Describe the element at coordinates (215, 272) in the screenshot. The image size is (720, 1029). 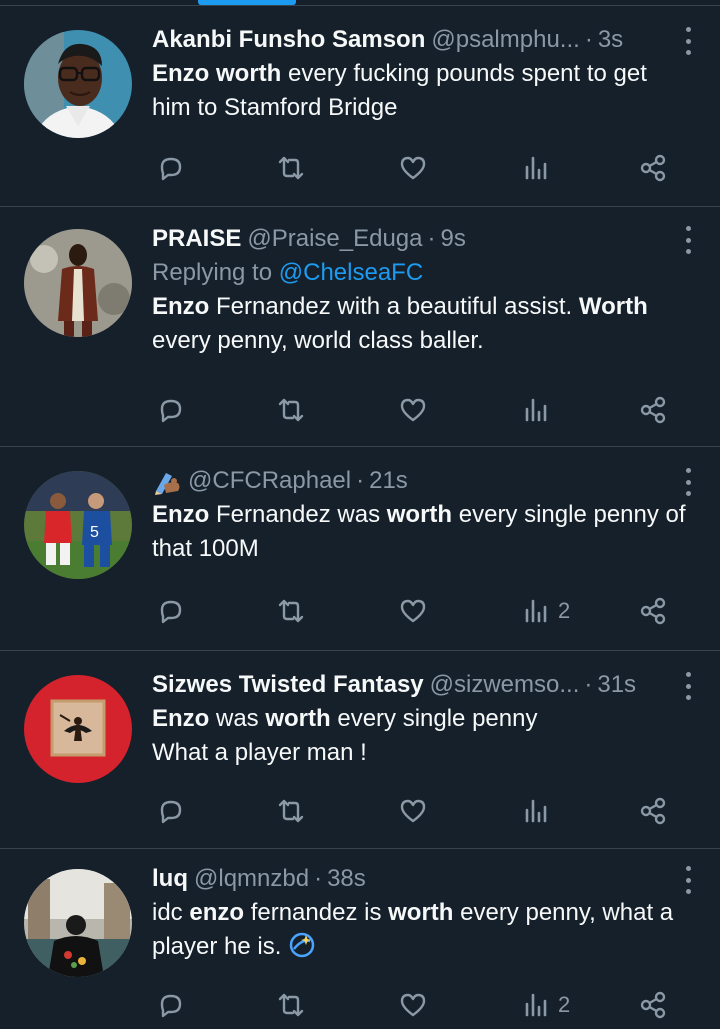
I see `replying-to-label: Replying to` at that location.